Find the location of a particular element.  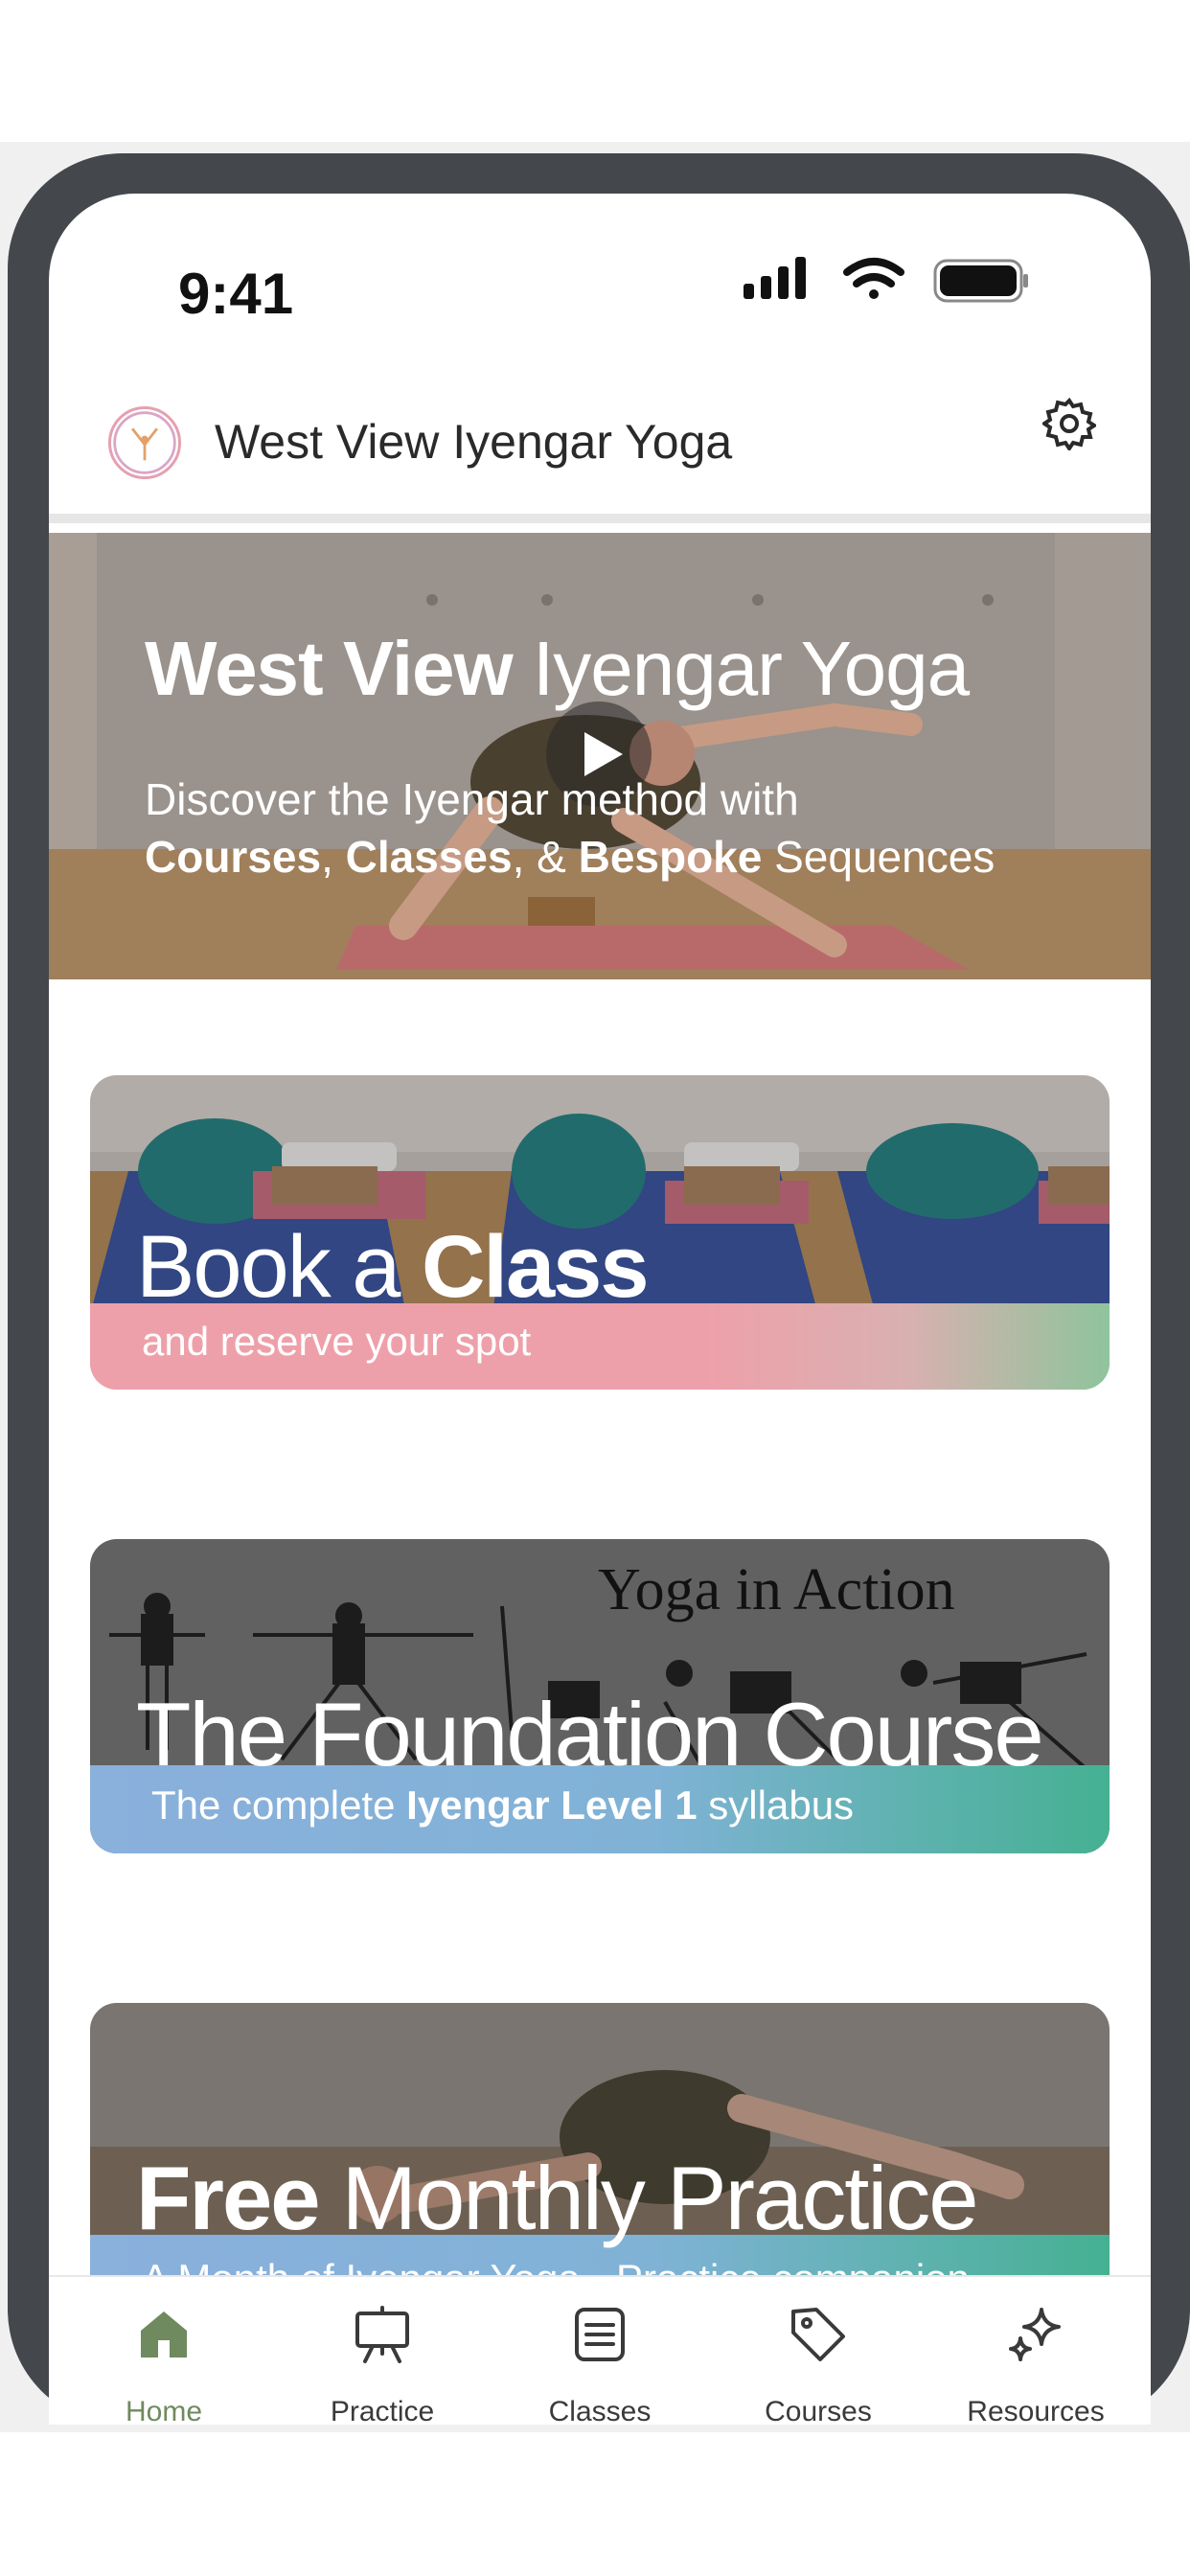

tab-practice: Practice is located at coordinates (382, 2352).